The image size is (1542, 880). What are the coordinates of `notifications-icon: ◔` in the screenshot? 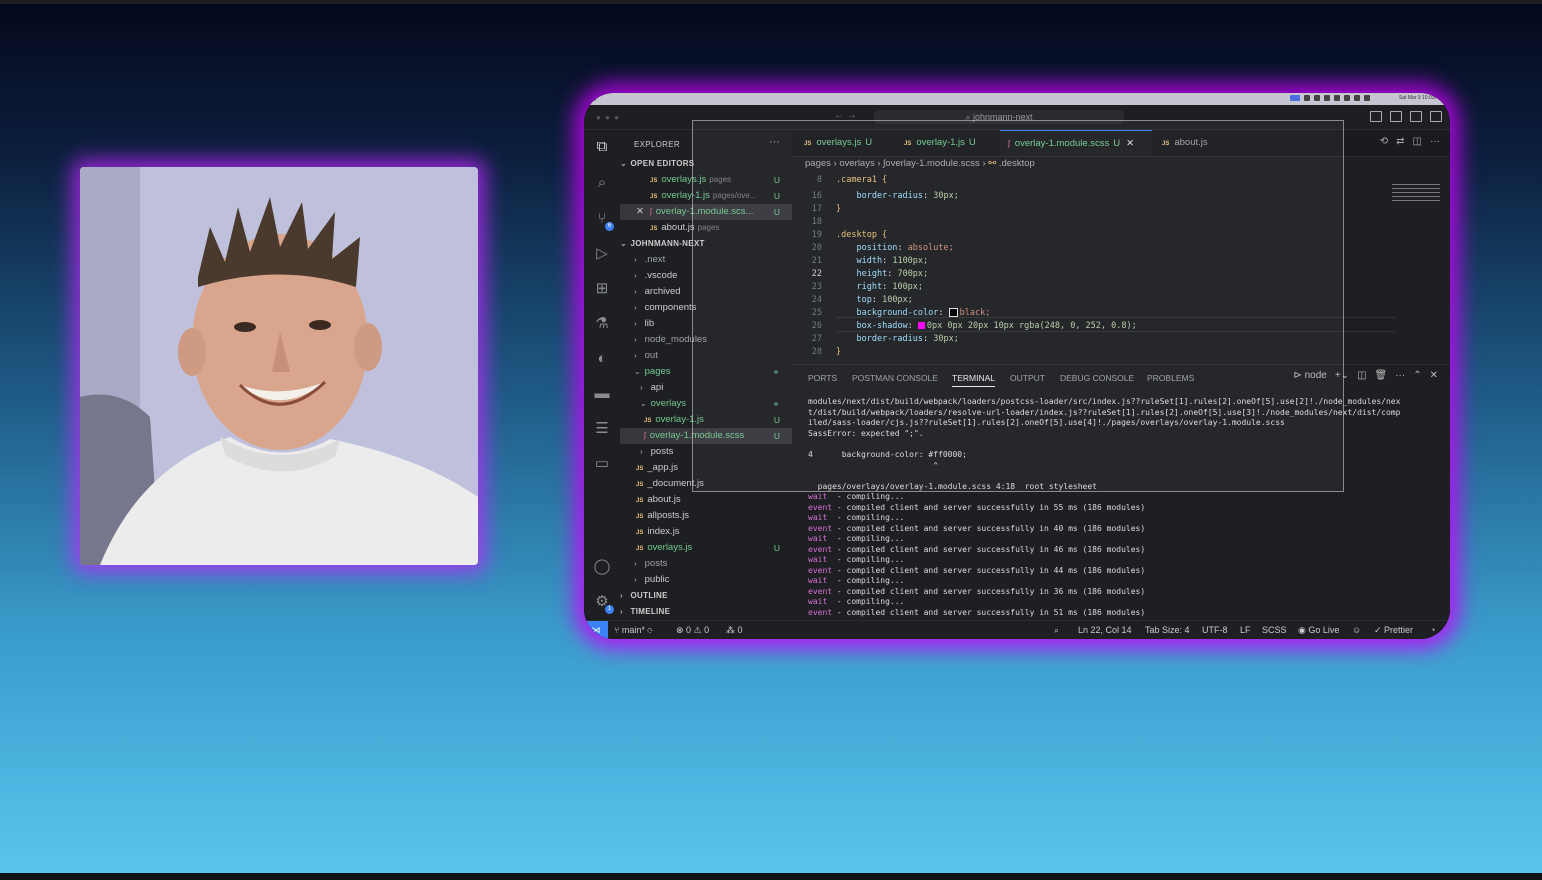 It's located at (1432, 630).